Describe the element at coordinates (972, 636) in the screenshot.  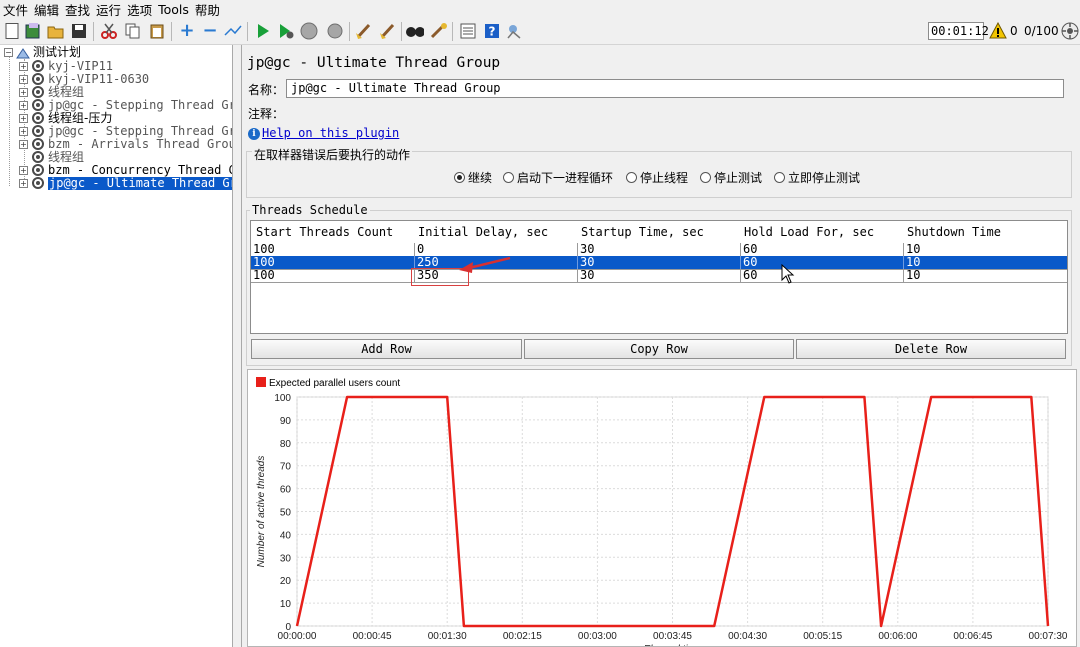
I see `x-tick-label: 00:06:45` at that location.